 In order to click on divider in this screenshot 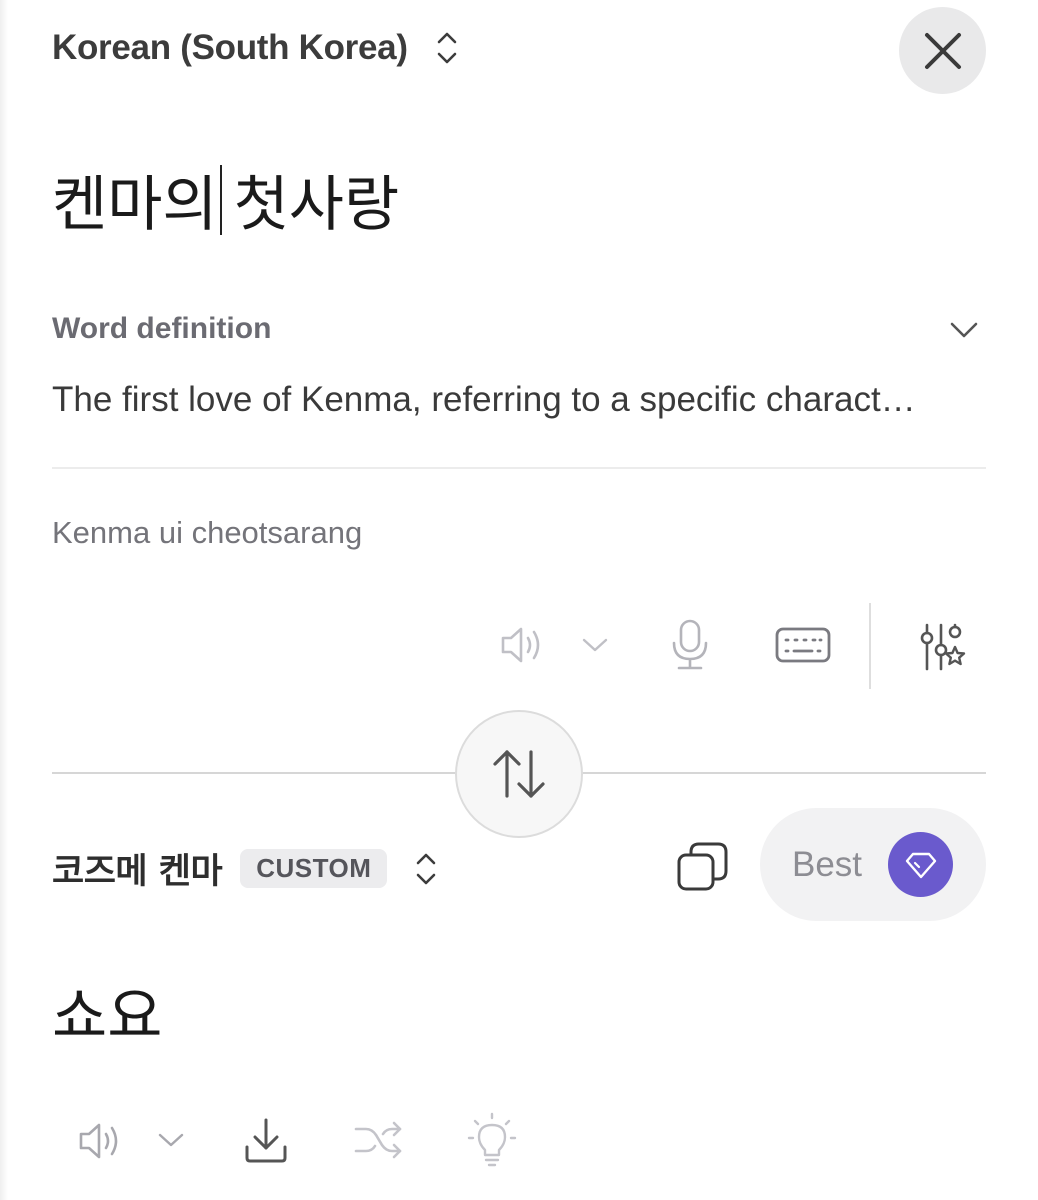, I will do `click(519, 468)`.